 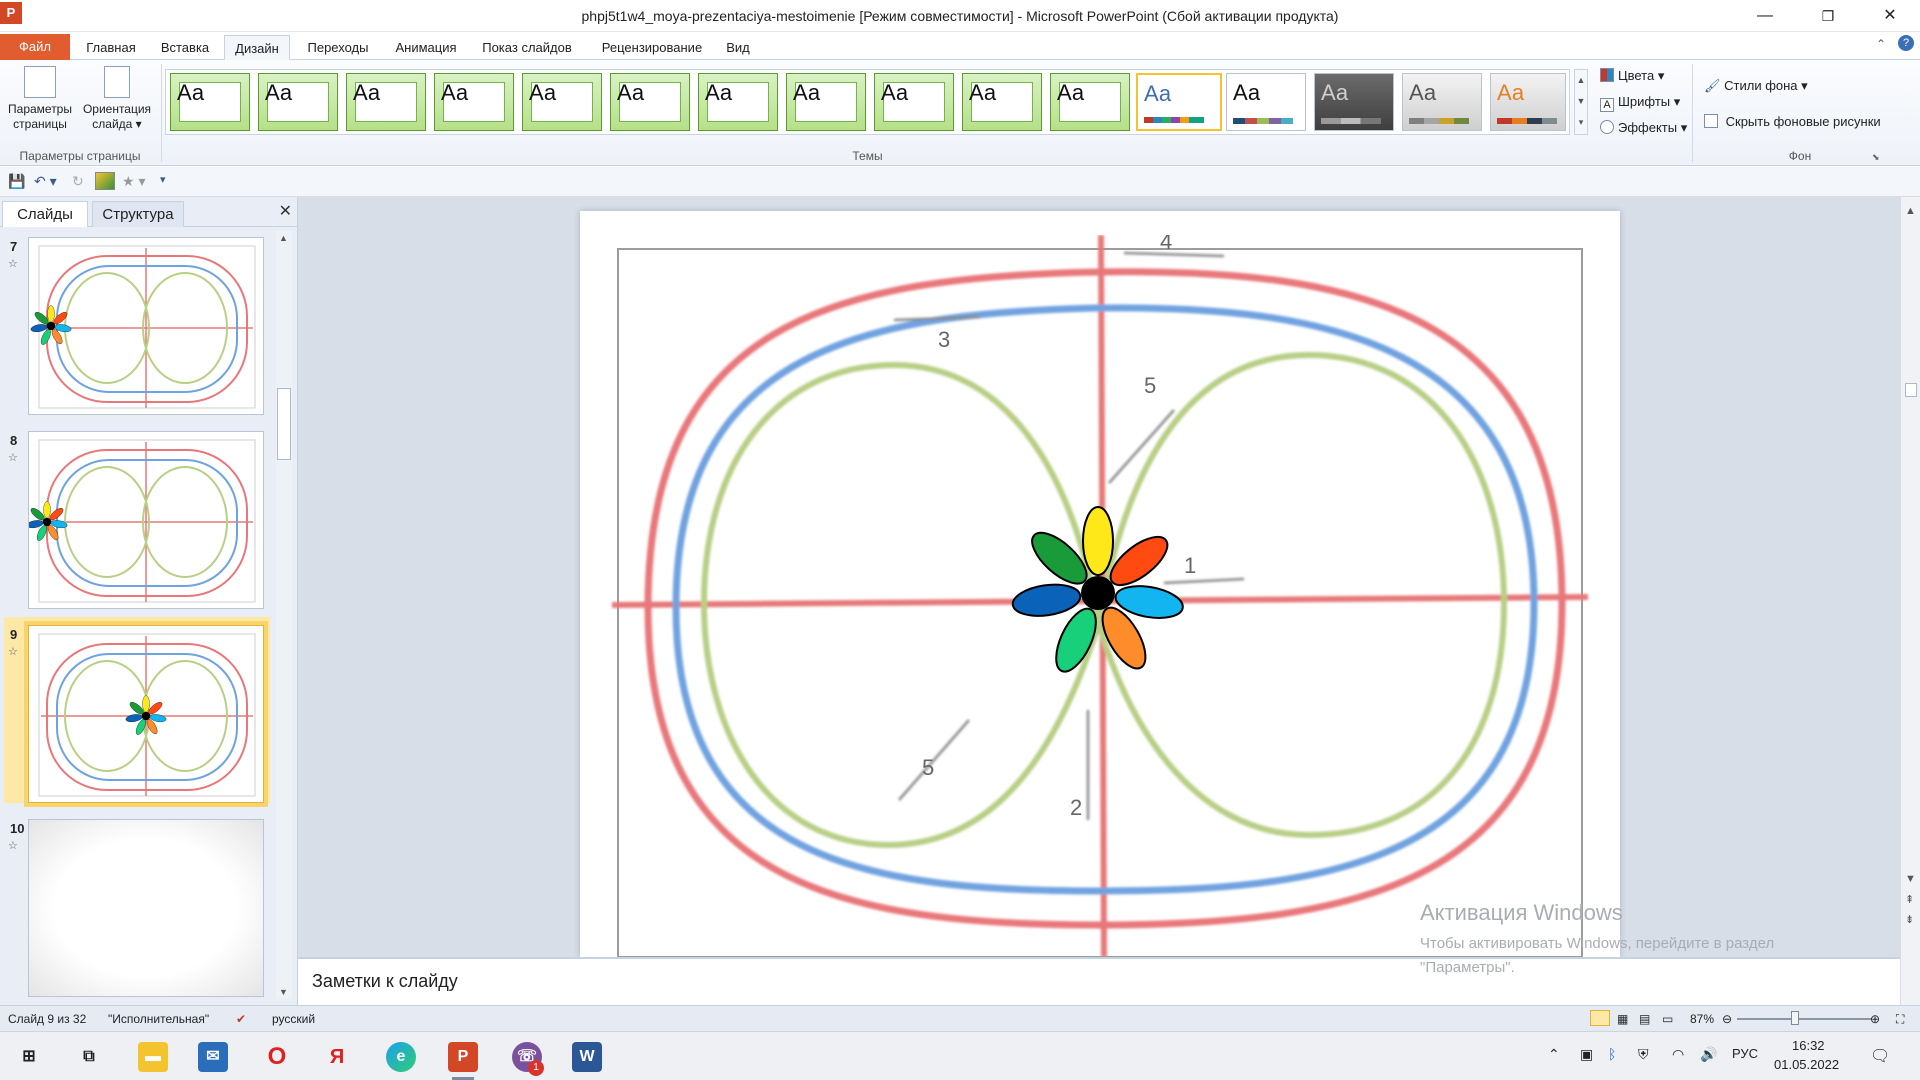 What do you see at coordinates (1876, 157) in the screenshot?
I see `dialog-launcher-icon: ⬊` at bounding box center [1876, 157].